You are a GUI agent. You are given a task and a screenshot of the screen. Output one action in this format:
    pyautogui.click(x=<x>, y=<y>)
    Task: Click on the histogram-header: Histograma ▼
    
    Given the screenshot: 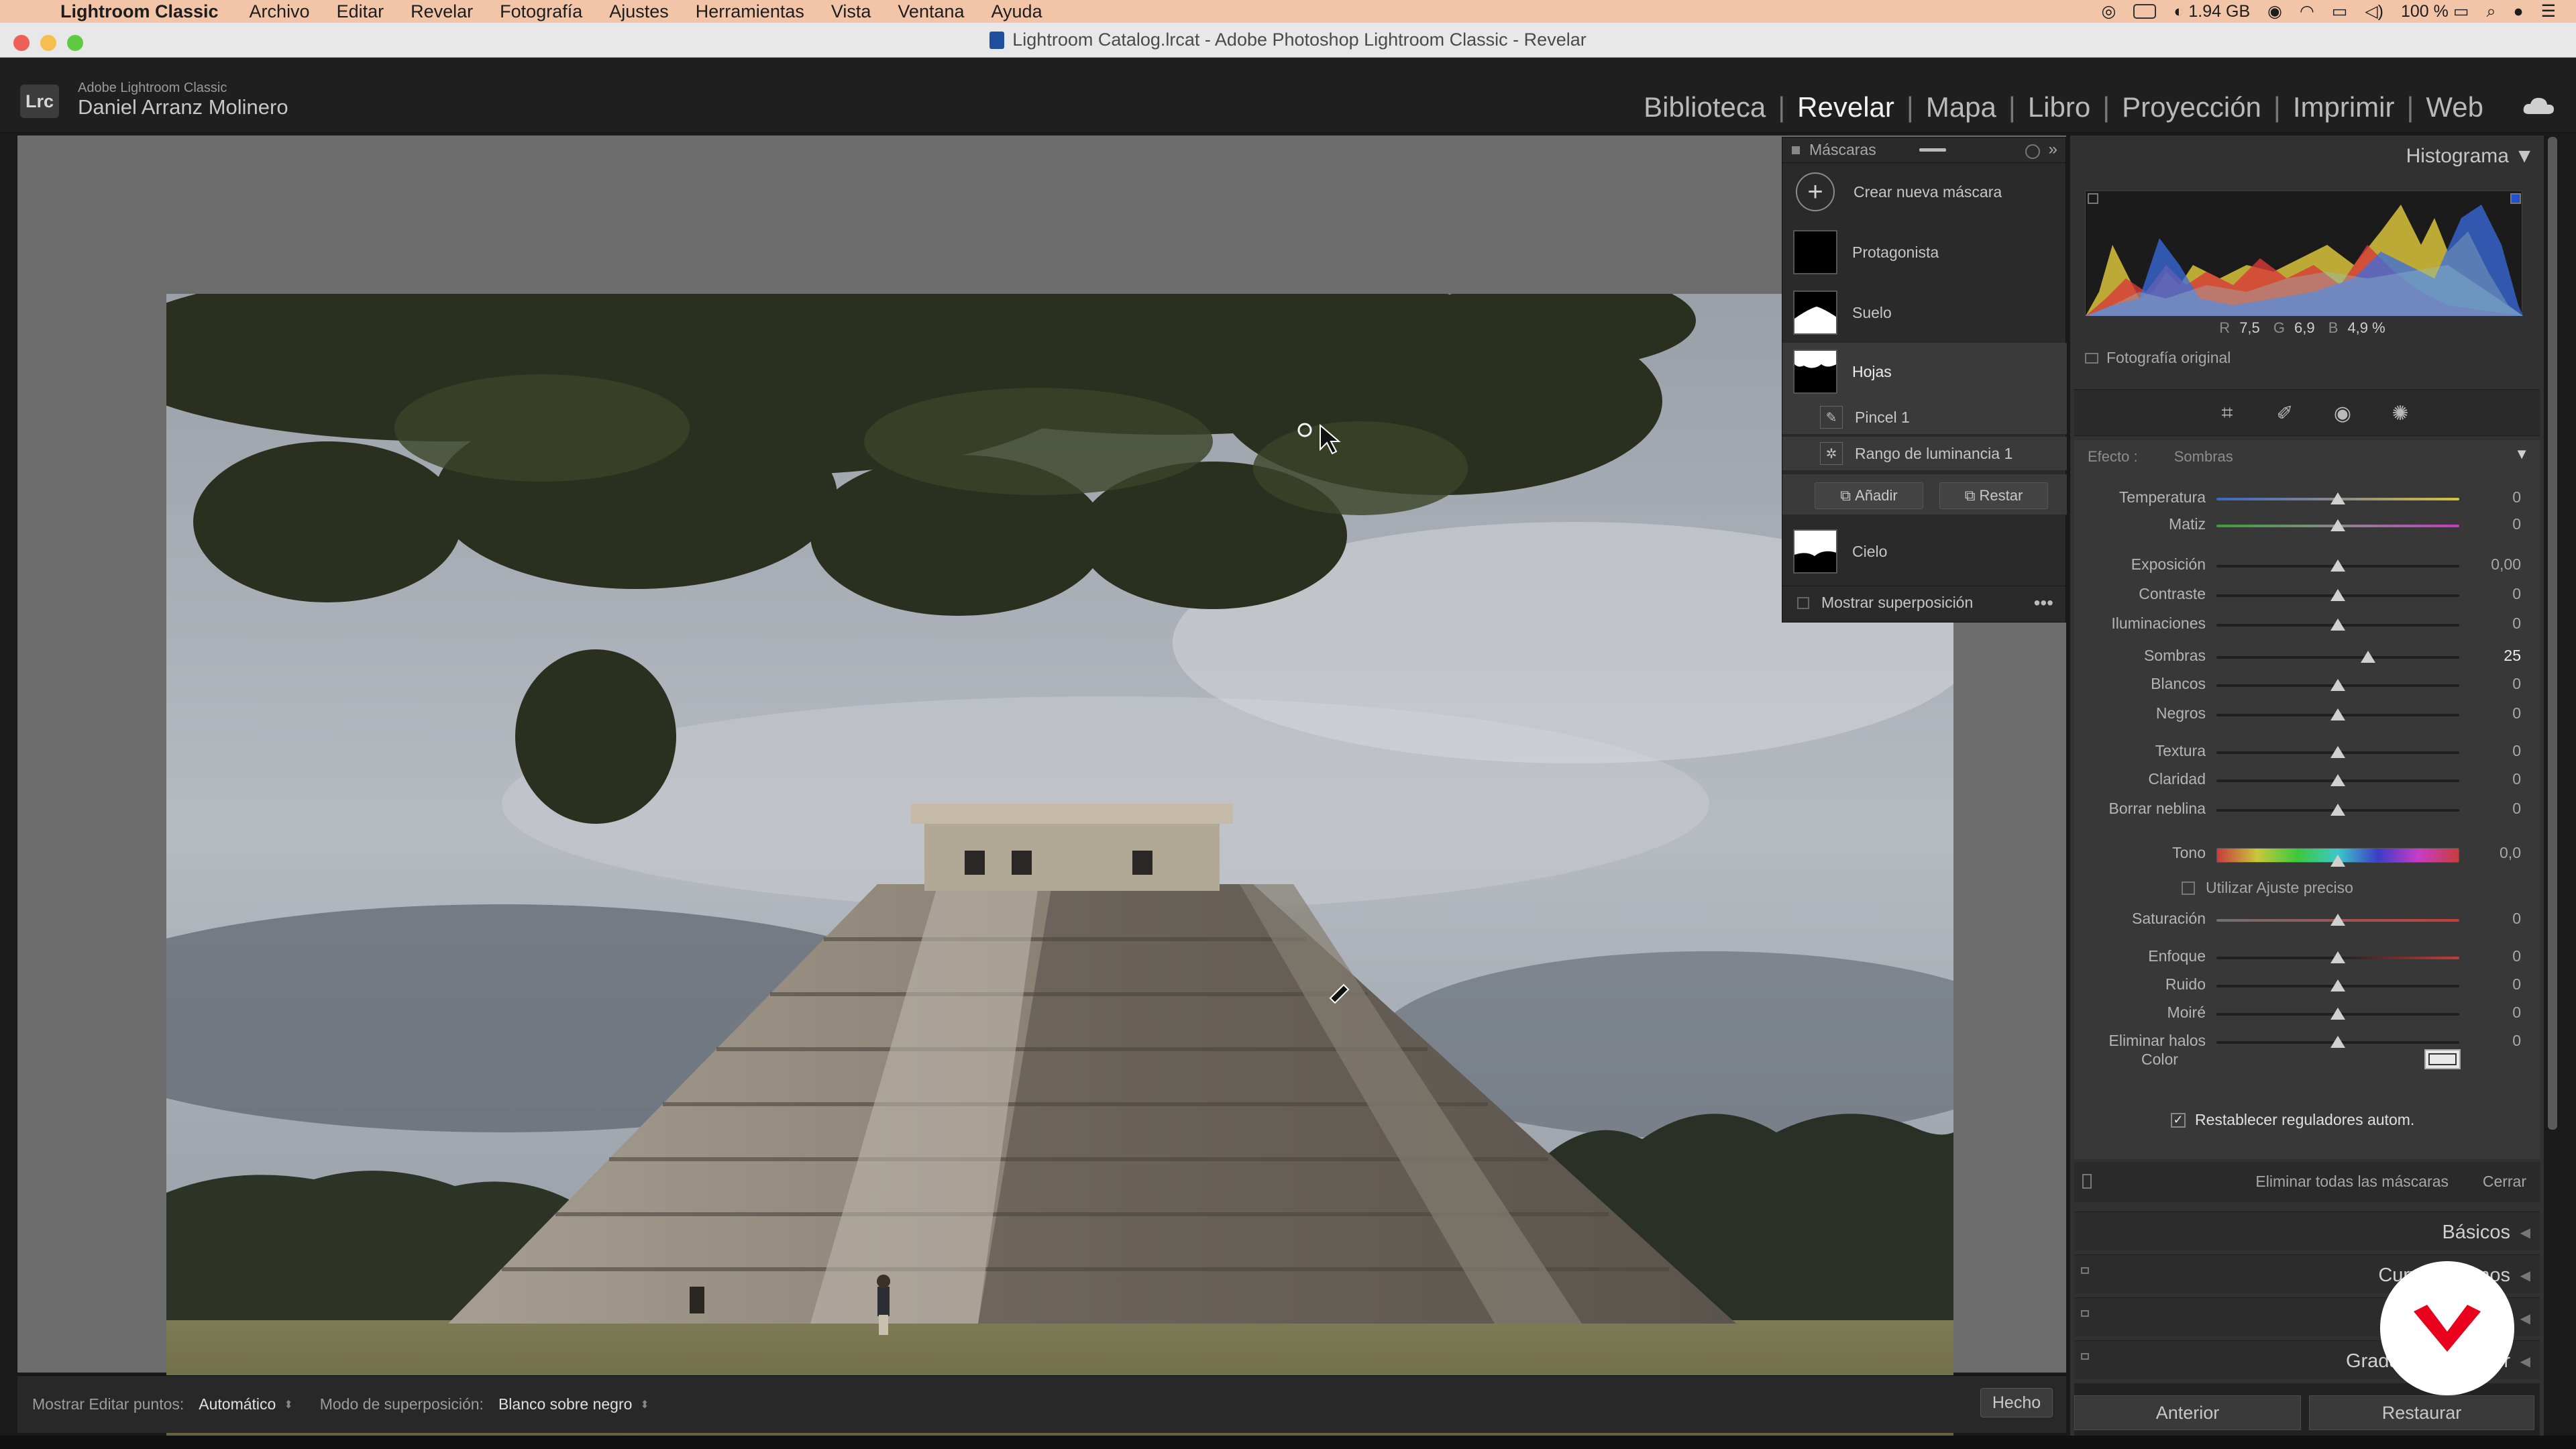 What is the action you would take?
    pyautogui.click(x=2470, y=156)
    